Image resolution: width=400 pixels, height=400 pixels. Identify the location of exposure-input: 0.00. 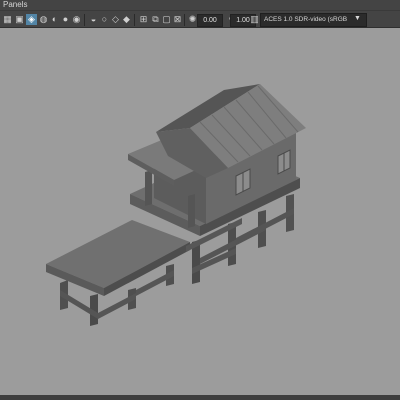
(210, 20).